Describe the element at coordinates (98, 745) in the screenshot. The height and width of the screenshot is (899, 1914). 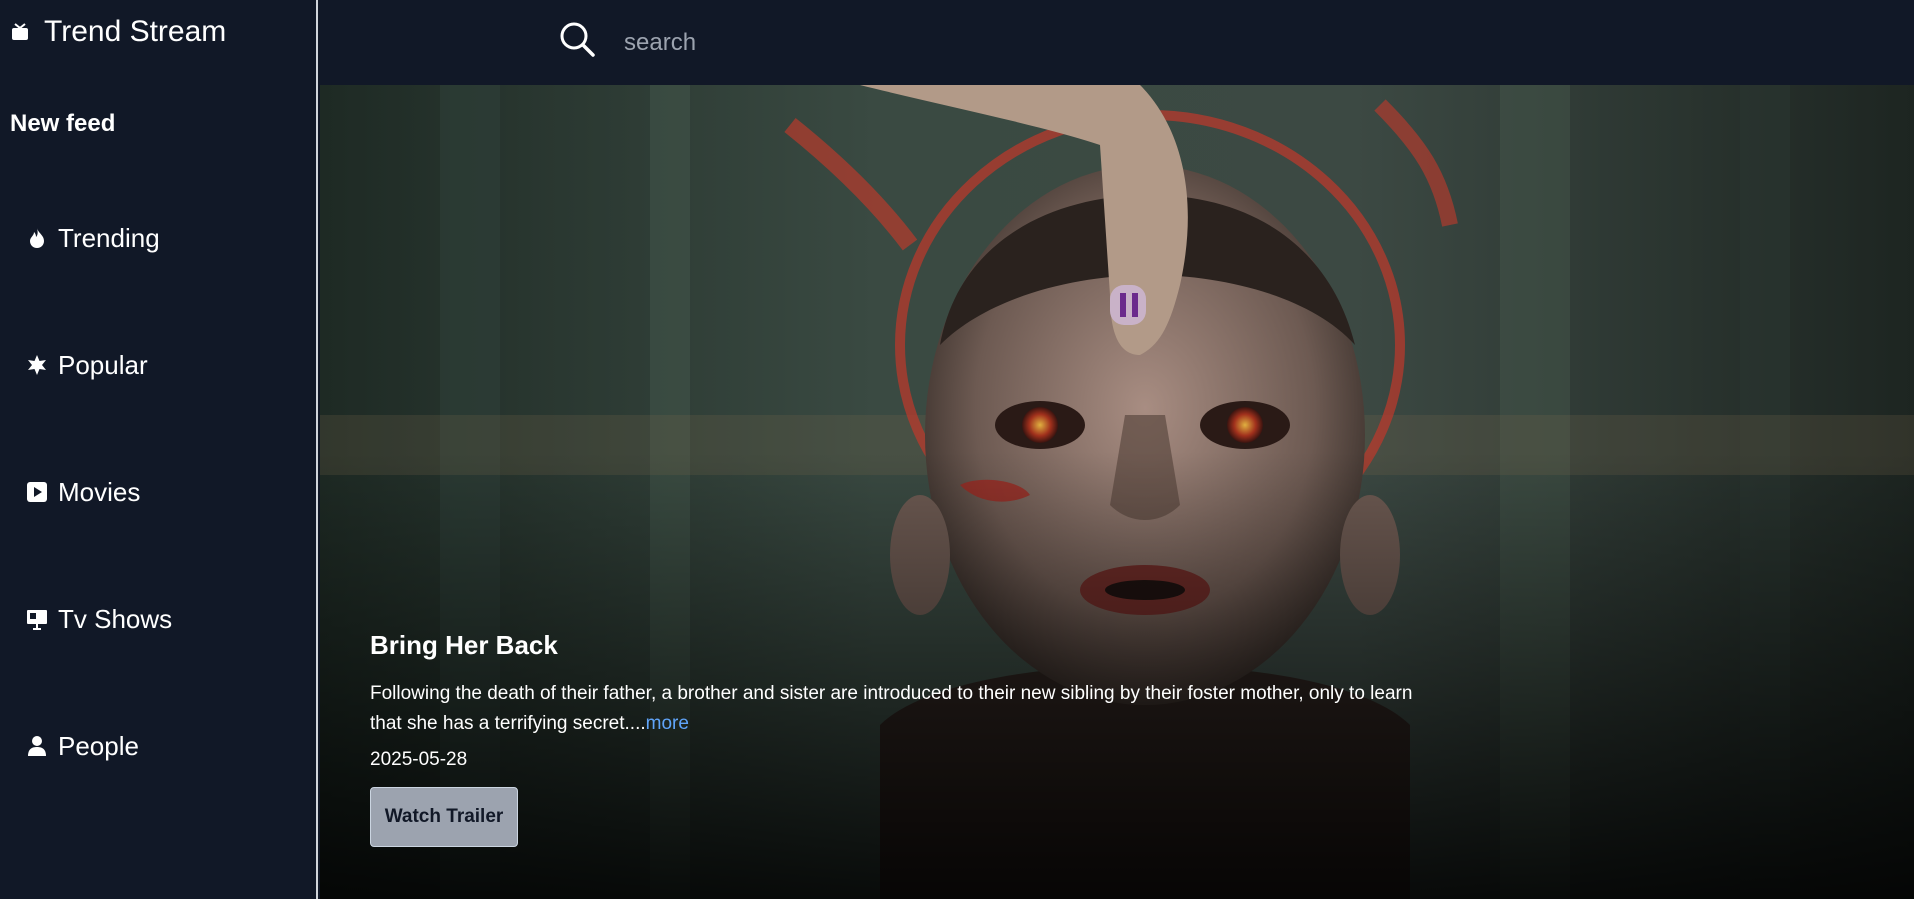
I see `sidebar-item-label: People` at that location.